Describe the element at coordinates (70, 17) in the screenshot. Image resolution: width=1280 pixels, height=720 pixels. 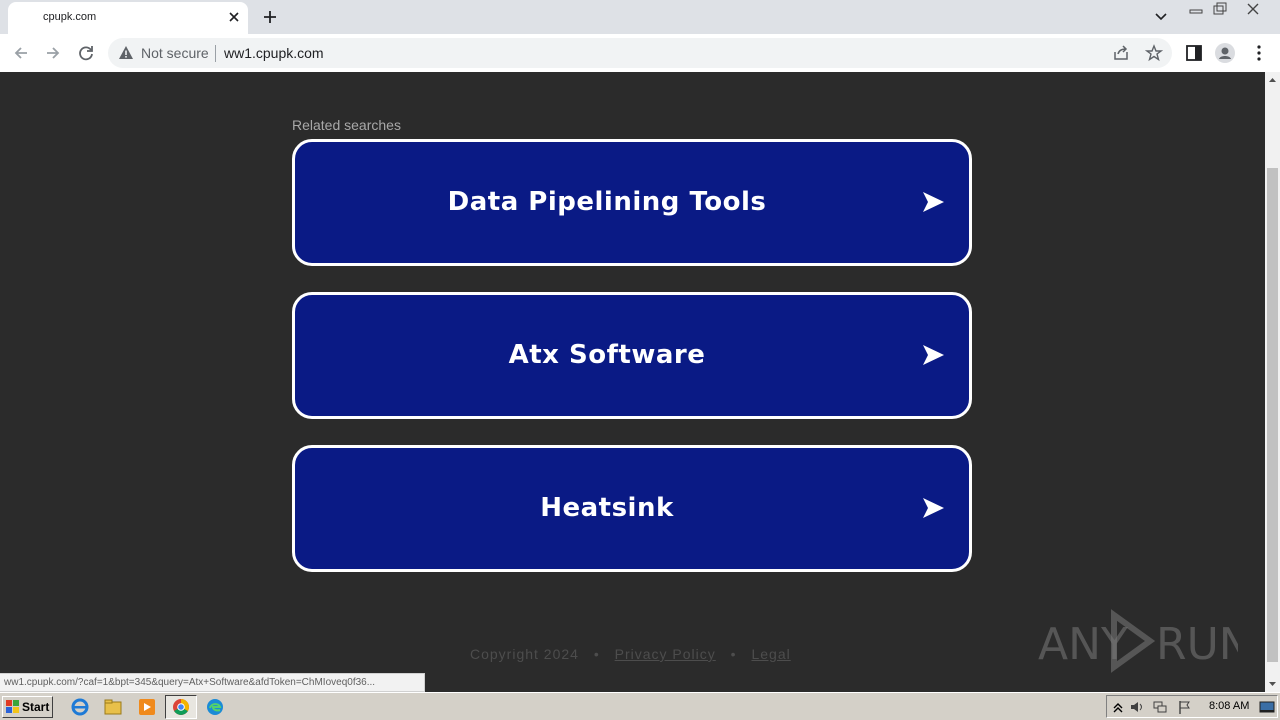
I see `tab-title: cpupk.com` at that location.